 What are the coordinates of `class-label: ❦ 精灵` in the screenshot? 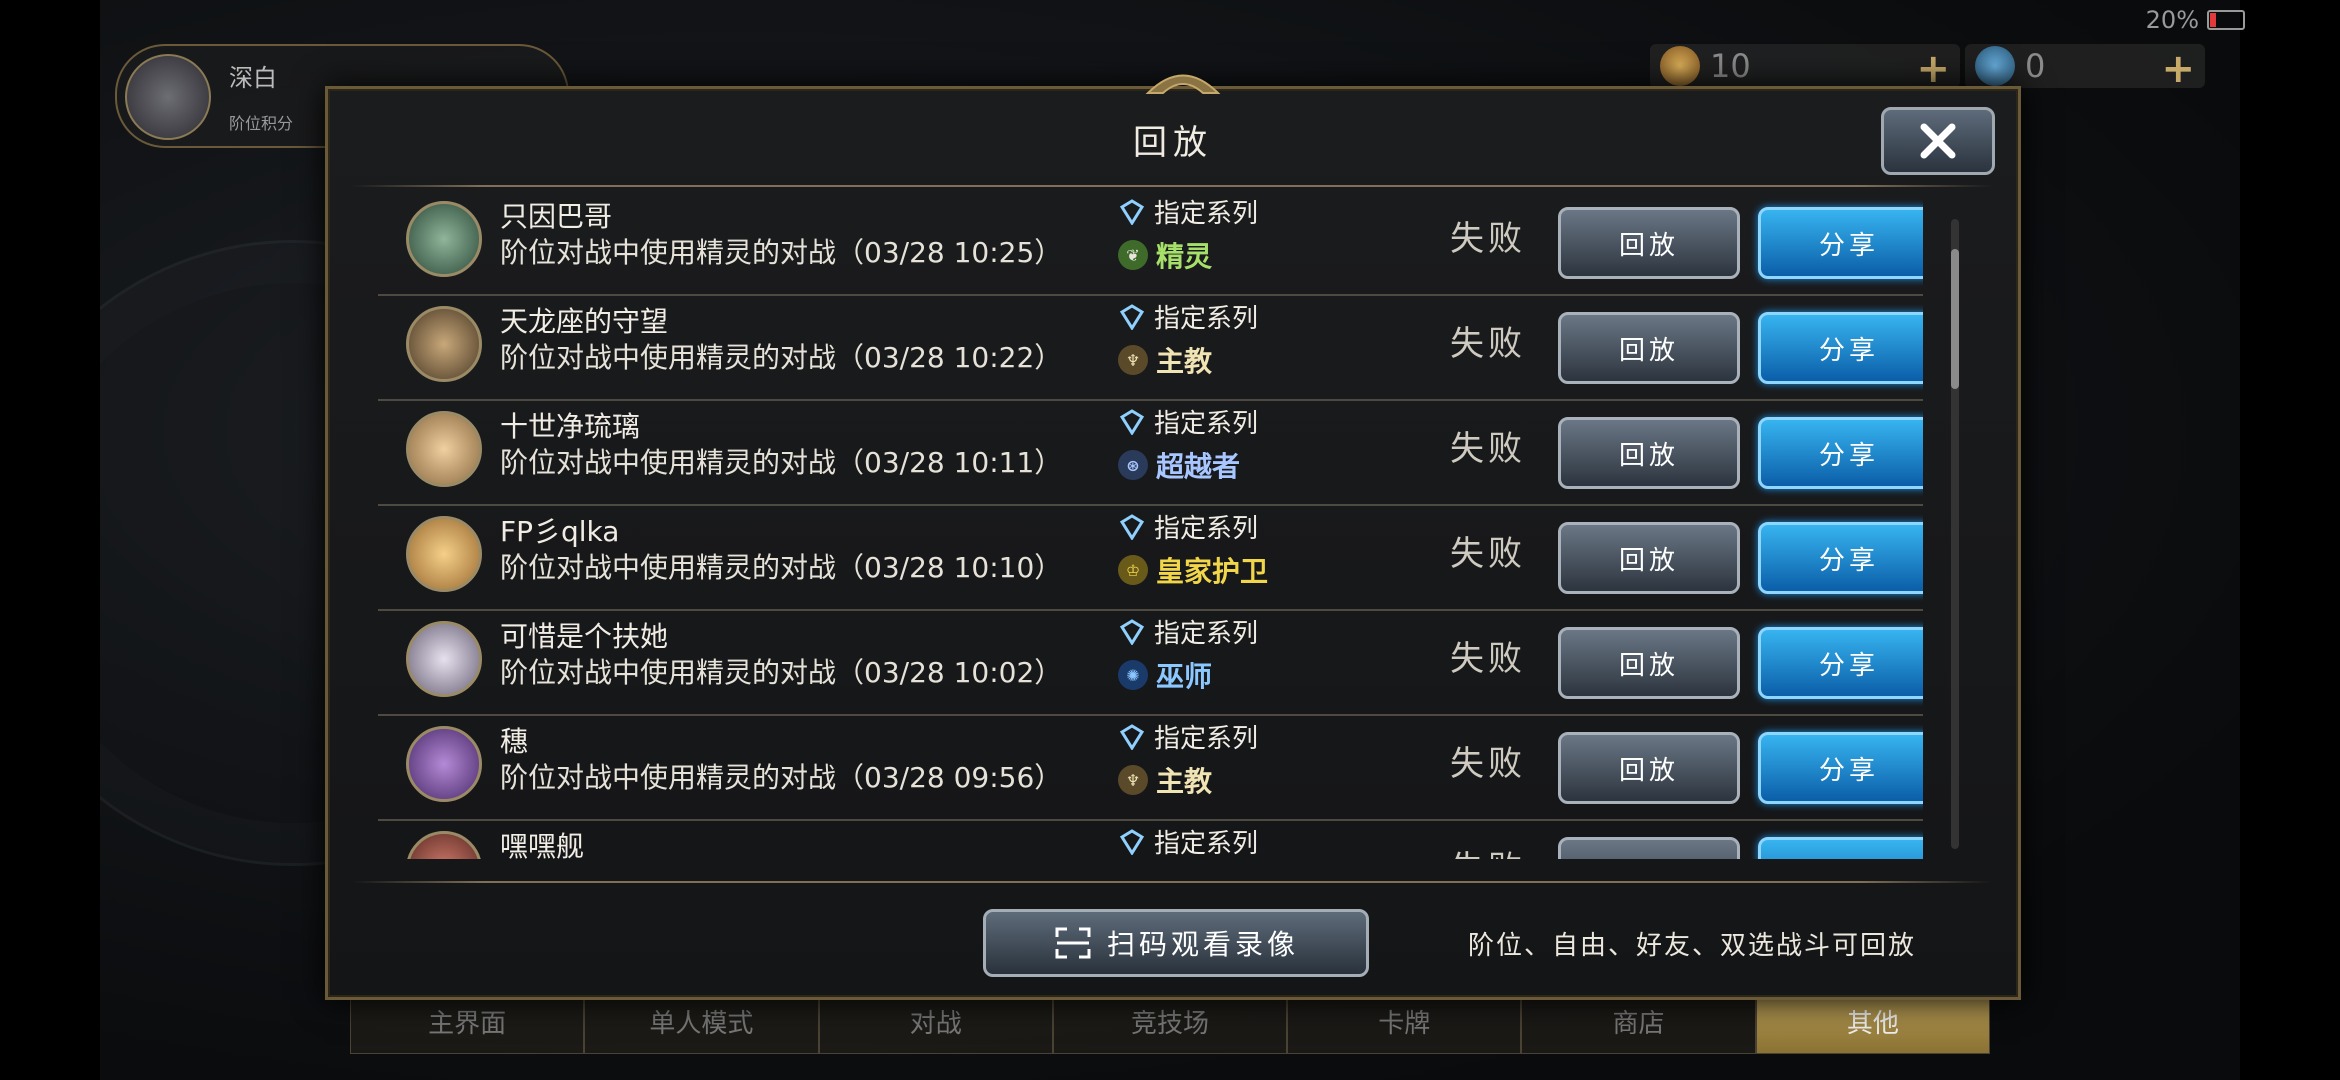 It's located at (1165, 255).